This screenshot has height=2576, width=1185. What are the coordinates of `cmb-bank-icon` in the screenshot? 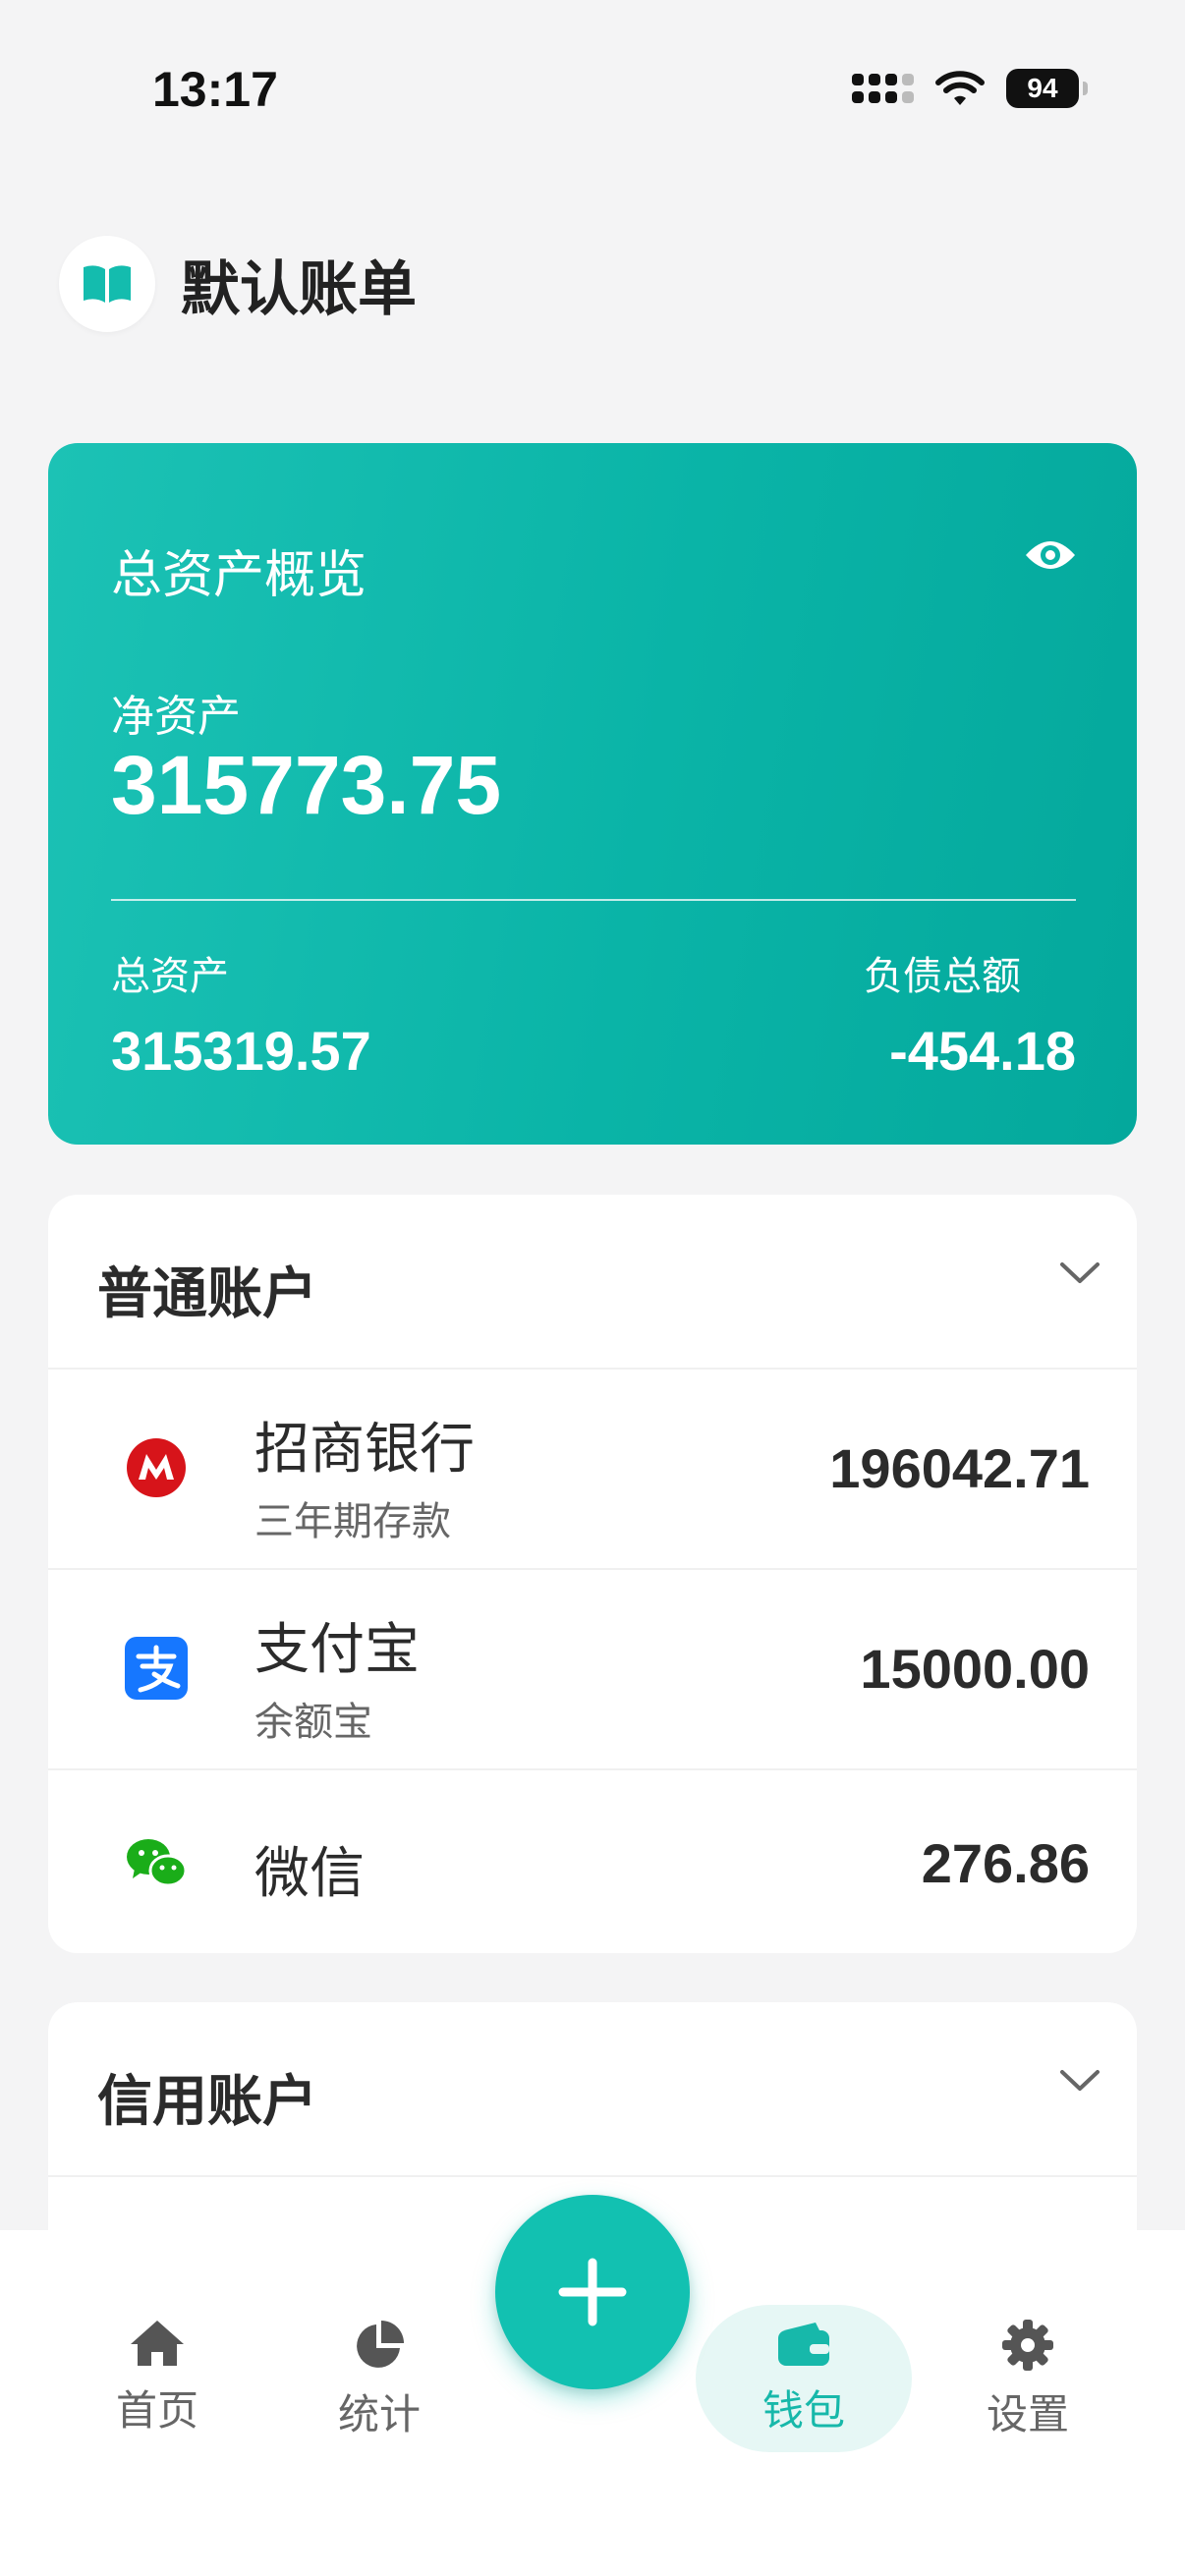 It's located at (156, 1467).